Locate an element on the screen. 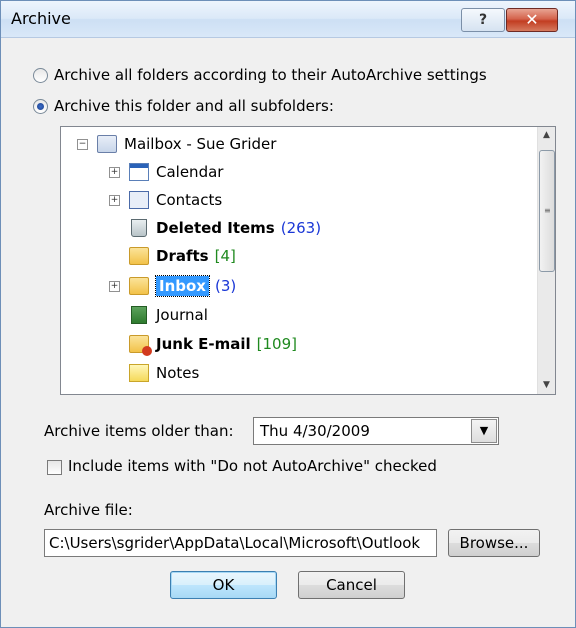 The image size is (576, 628). tree-item-notes: Notes is located at coordinates (164, 373).